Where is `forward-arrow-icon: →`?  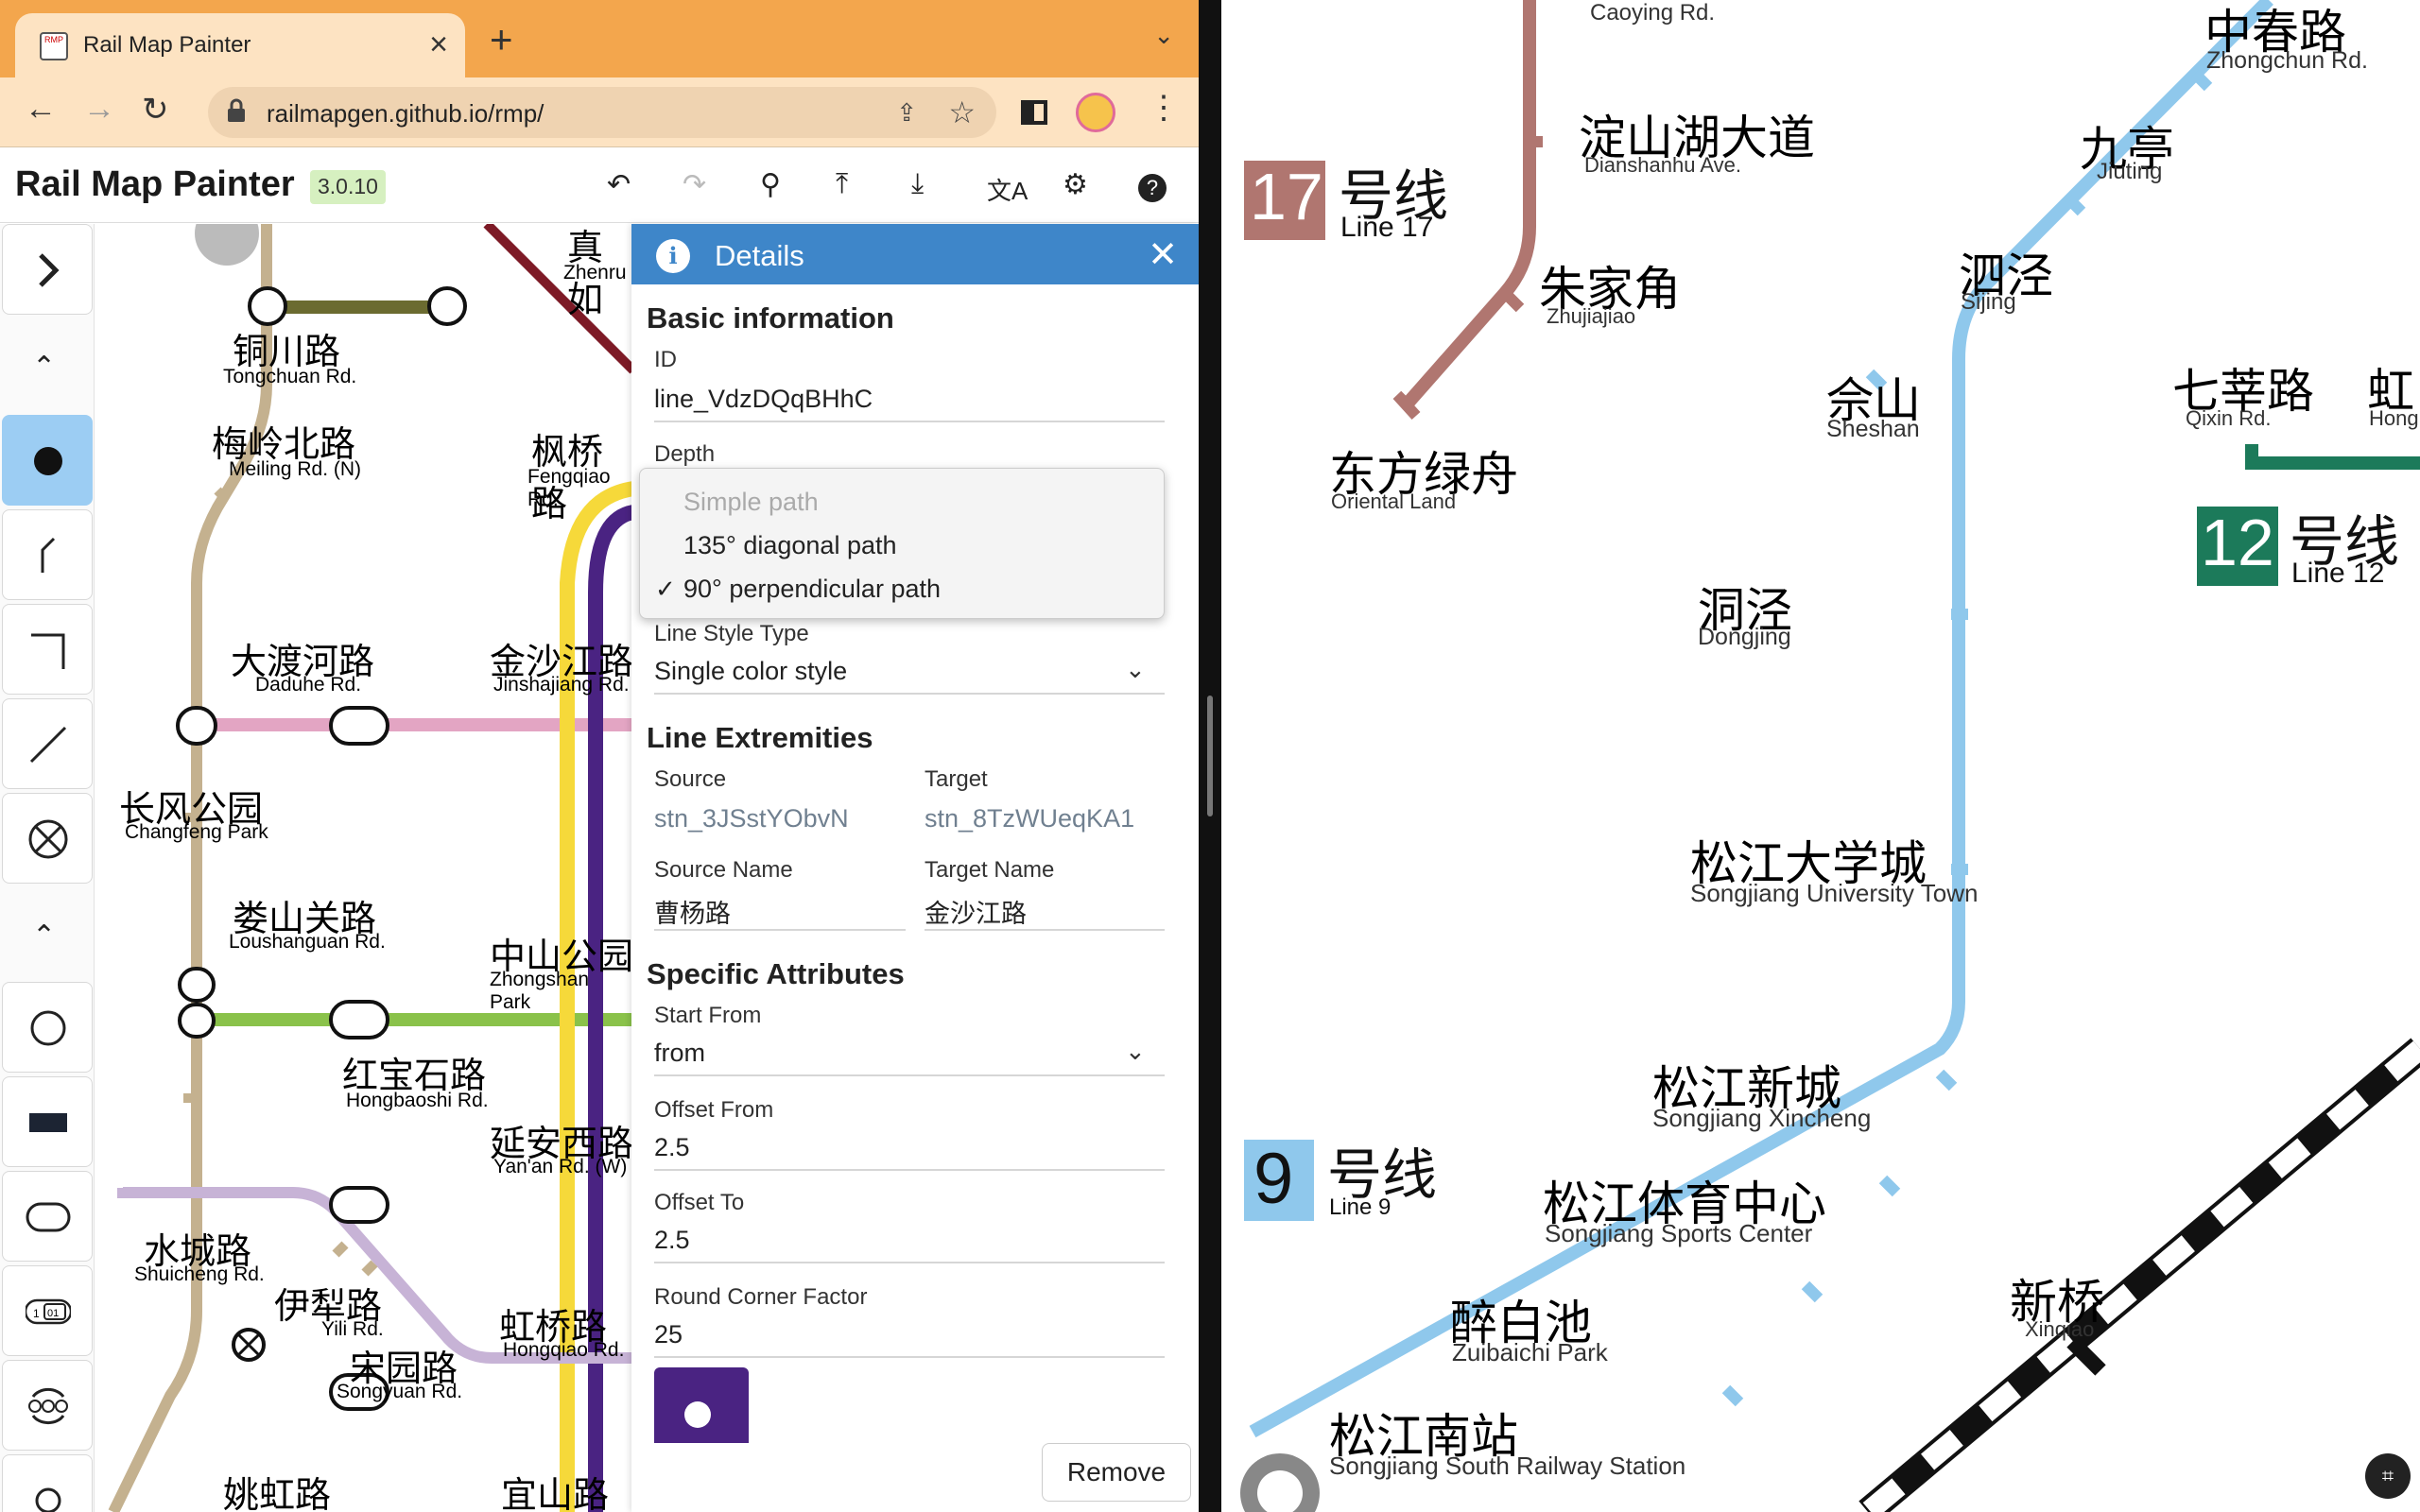
forward-arrow-icon: → is located at coordinates (99, 109).